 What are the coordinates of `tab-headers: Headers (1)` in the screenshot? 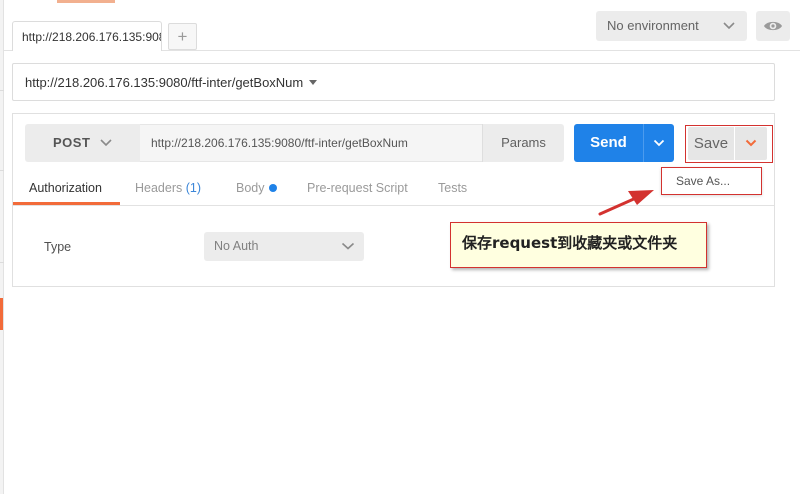 It's located at (168, 188).